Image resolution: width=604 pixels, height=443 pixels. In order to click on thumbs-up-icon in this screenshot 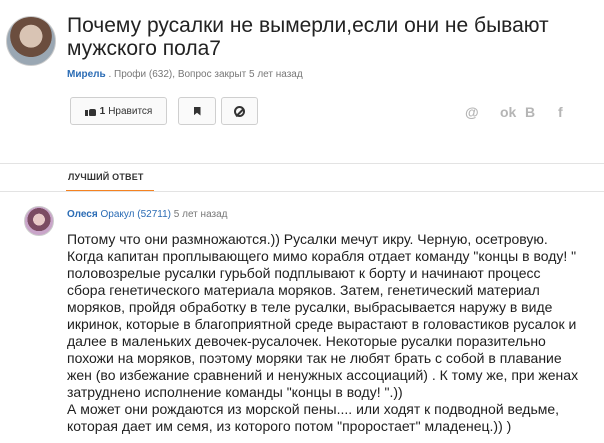, I will do `click(90, 111)`.